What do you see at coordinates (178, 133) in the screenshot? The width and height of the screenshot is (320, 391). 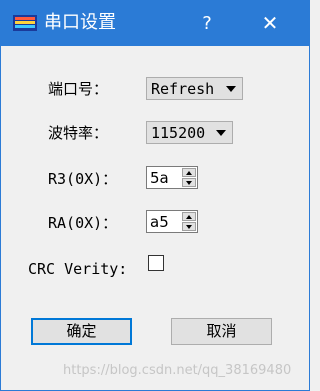 I see `baud-value: 115200` at bounding box center [178, 133].